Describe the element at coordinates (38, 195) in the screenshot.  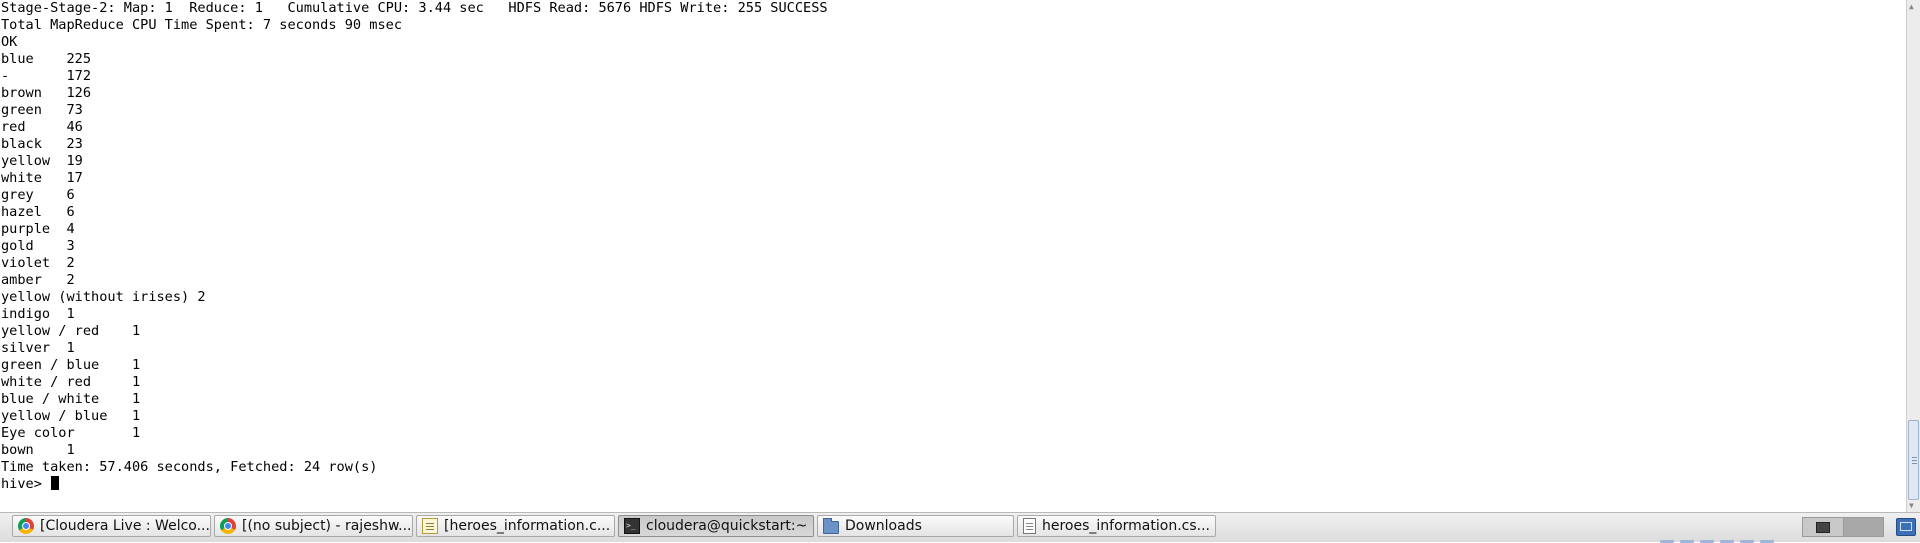
I see `terminal-line: grey 6` at that location.